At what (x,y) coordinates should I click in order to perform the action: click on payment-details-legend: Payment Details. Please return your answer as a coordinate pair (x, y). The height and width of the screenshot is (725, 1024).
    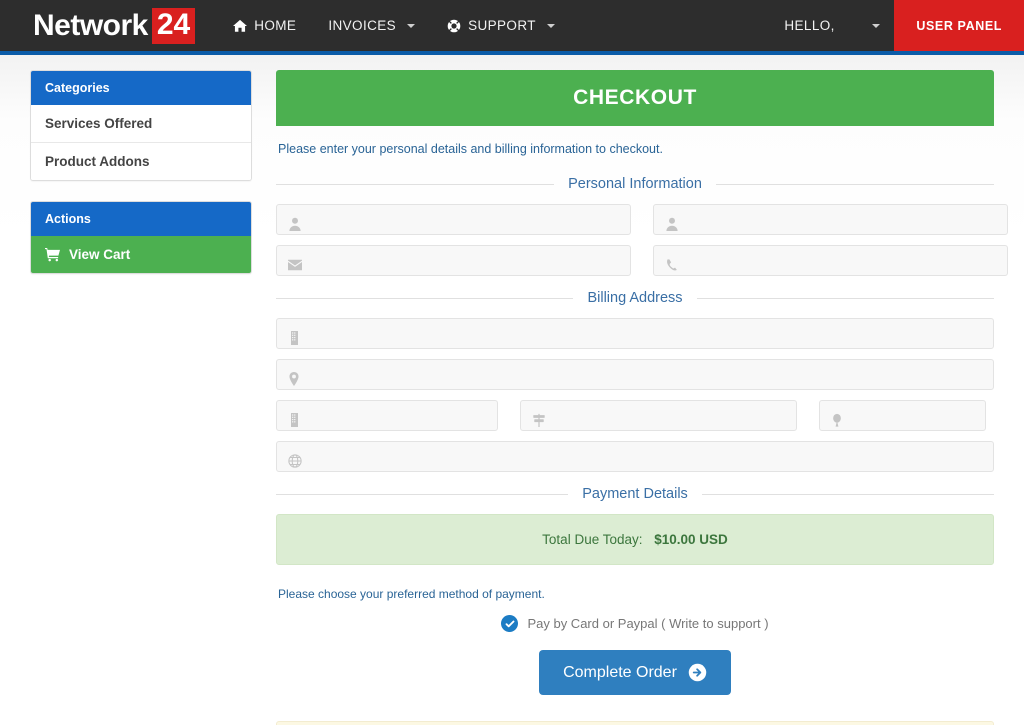
    Looking at the image, I should click on (635, 494).